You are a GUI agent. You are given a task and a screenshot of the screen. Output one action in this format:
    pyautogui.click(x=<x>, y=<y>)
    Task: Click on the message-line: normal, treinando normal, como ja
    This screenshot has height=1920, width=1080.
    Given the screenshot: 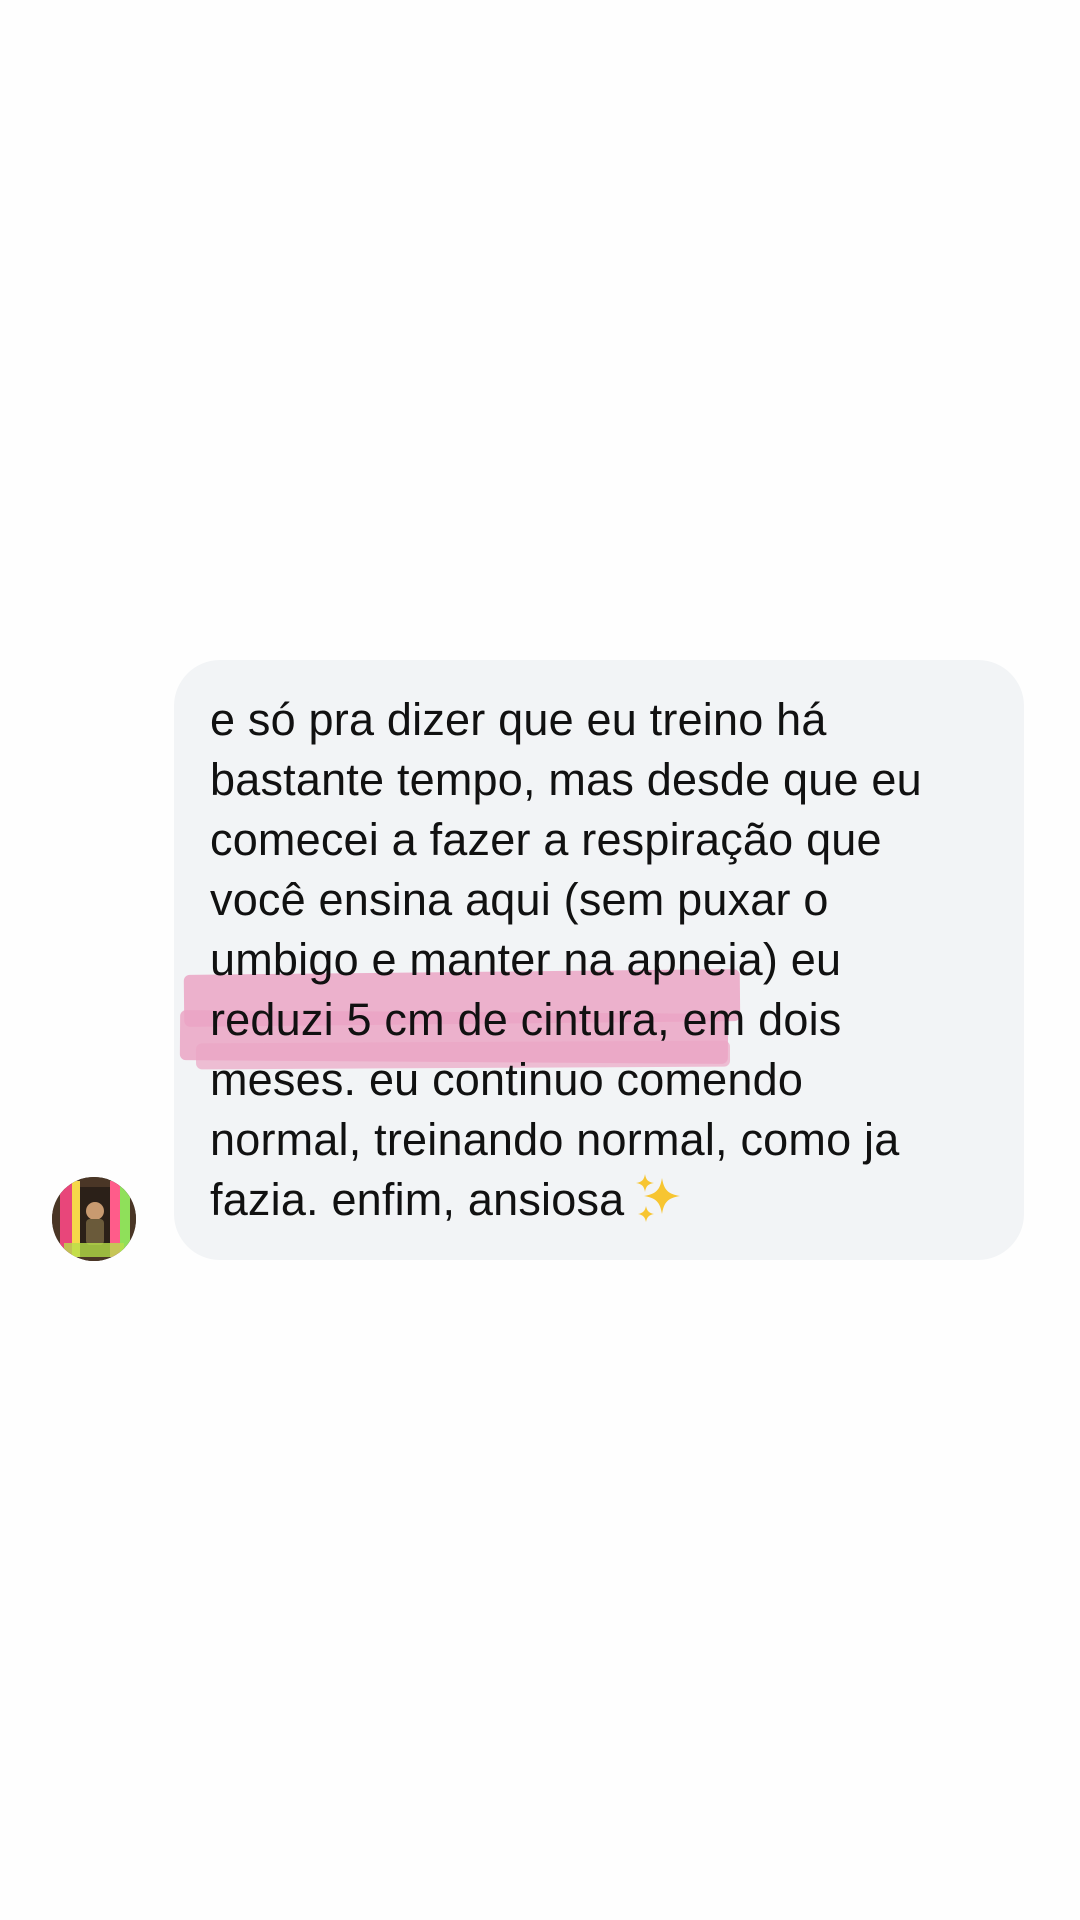 What is the action you would take?
    pyautogui.click(x=555, y=1139)
    